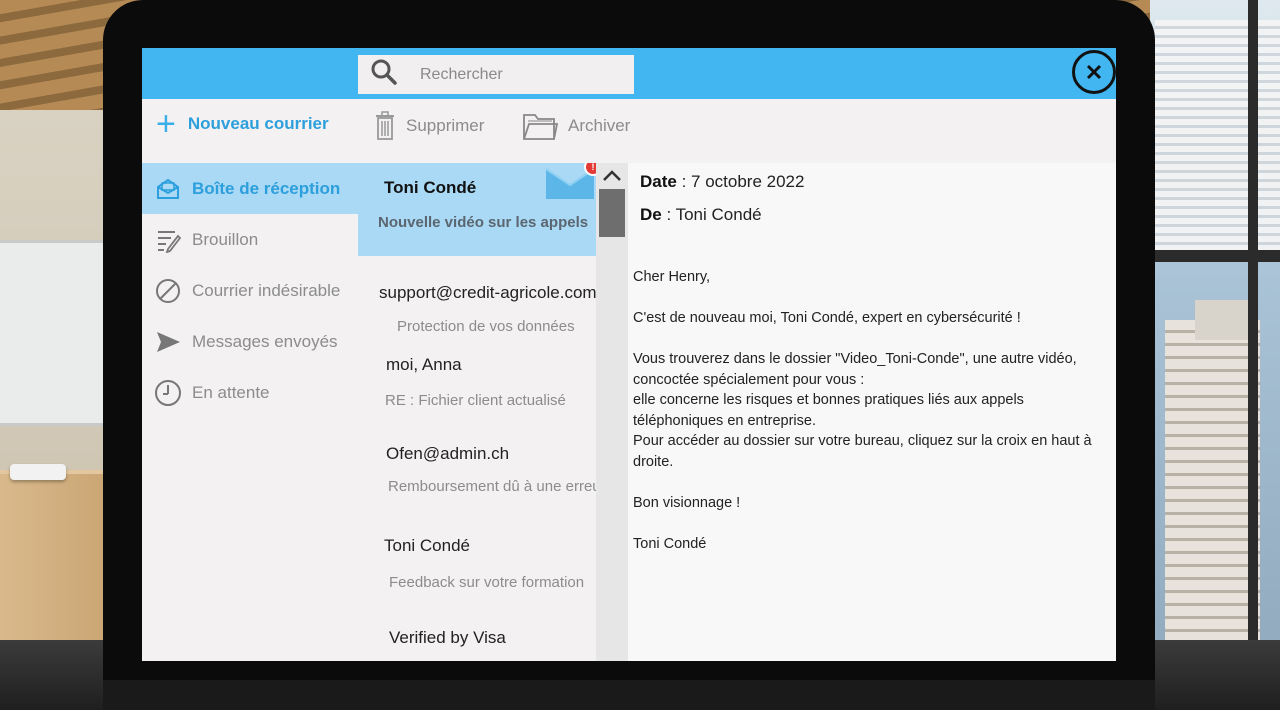 The width and height of the screenshot is (1280, 710). I want to click on sidebar-item-label: Boîte de réception, so click(266, 188).